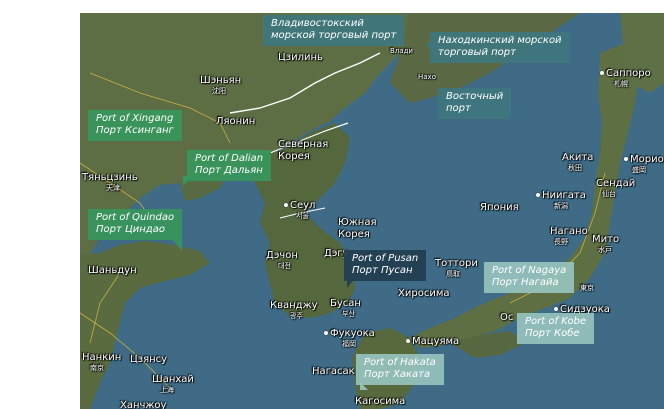  What do you see at coordinates (349, 344) in the screenshot?
I see `label-fukuoka-cn: 福岡` at bounding box center [349, 344].